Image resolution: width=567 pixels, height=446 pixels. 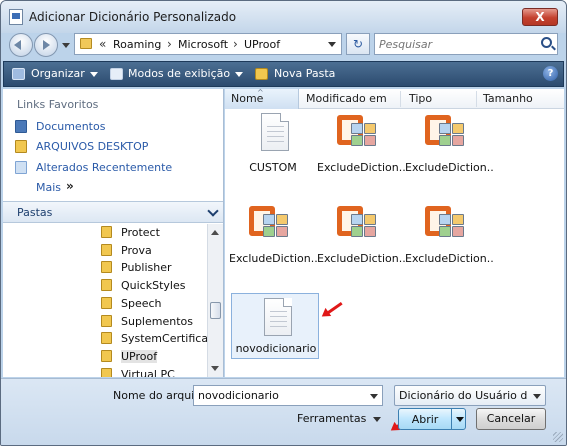 What do you see at coordinates (454, 44) in the screenshot?
I see `search-input` at bounding box center [454, 44].